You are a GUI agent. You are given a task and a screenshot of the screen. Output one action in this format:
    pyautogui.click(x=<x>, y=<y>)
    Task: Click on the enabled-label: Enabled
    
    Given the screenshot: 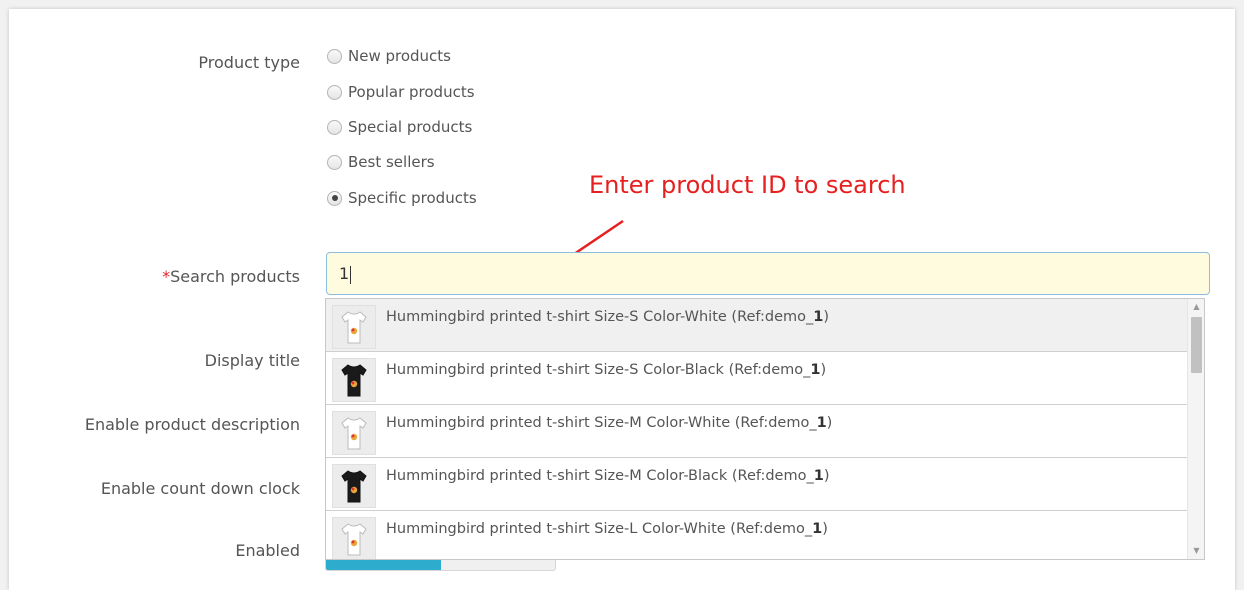 What is the action you would take?
    pyautogui.click(x=267, y=550)
    